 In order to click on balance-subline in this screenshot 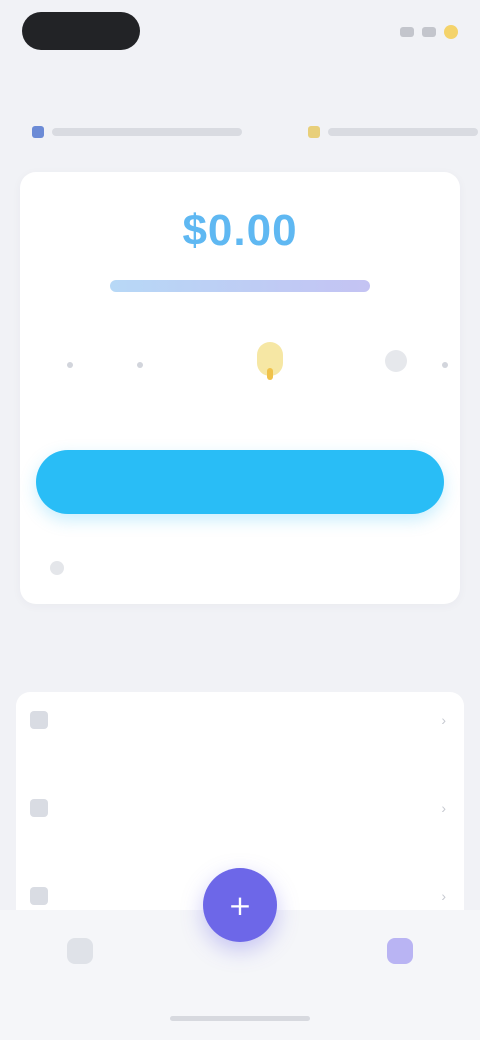, I will do `click(240, 286)`.